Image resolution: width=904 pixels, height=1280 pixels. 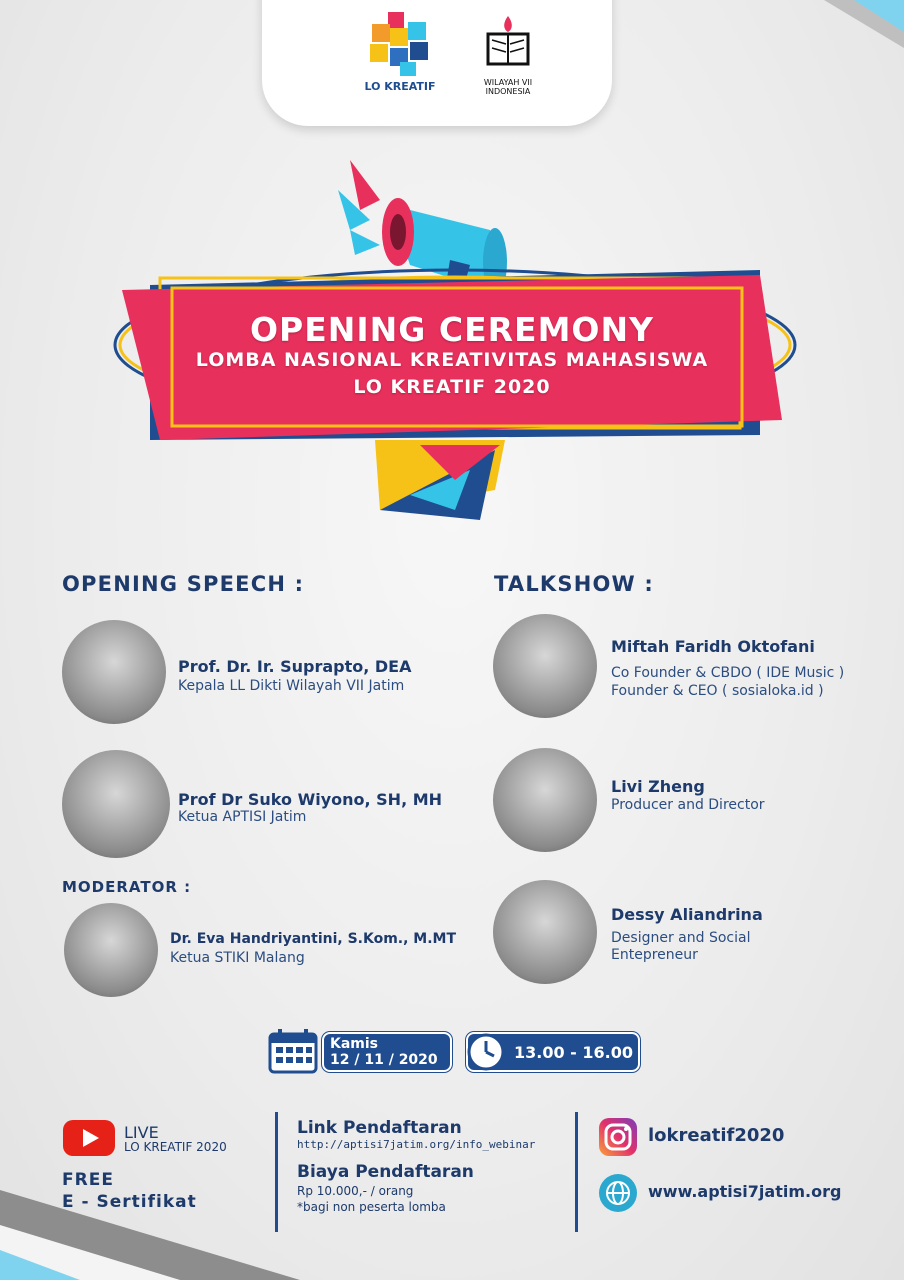 What do you see at coordinates (688, 805) in the screenshot?
I see `talkshow-2-role-1: Producer and Director` at bounding box center [688, 805].